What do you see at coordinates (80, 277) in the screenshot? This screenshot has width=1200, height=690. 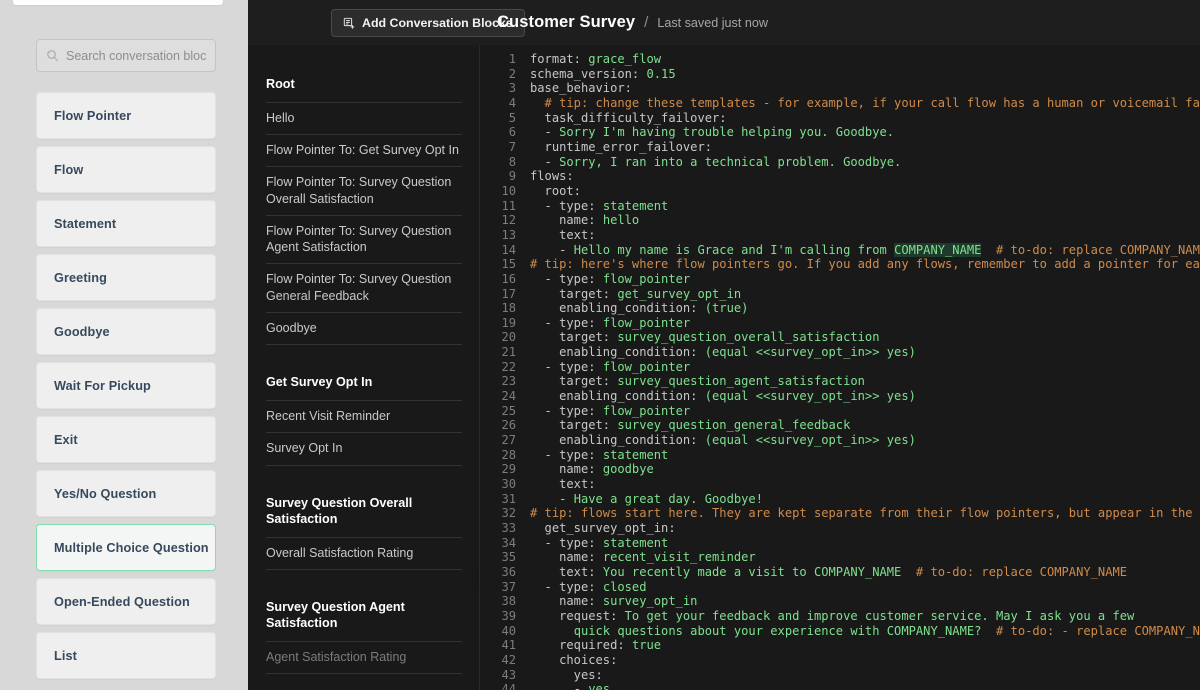 I see `palette-item-label: Greeting` at bounding box center [80, 277].